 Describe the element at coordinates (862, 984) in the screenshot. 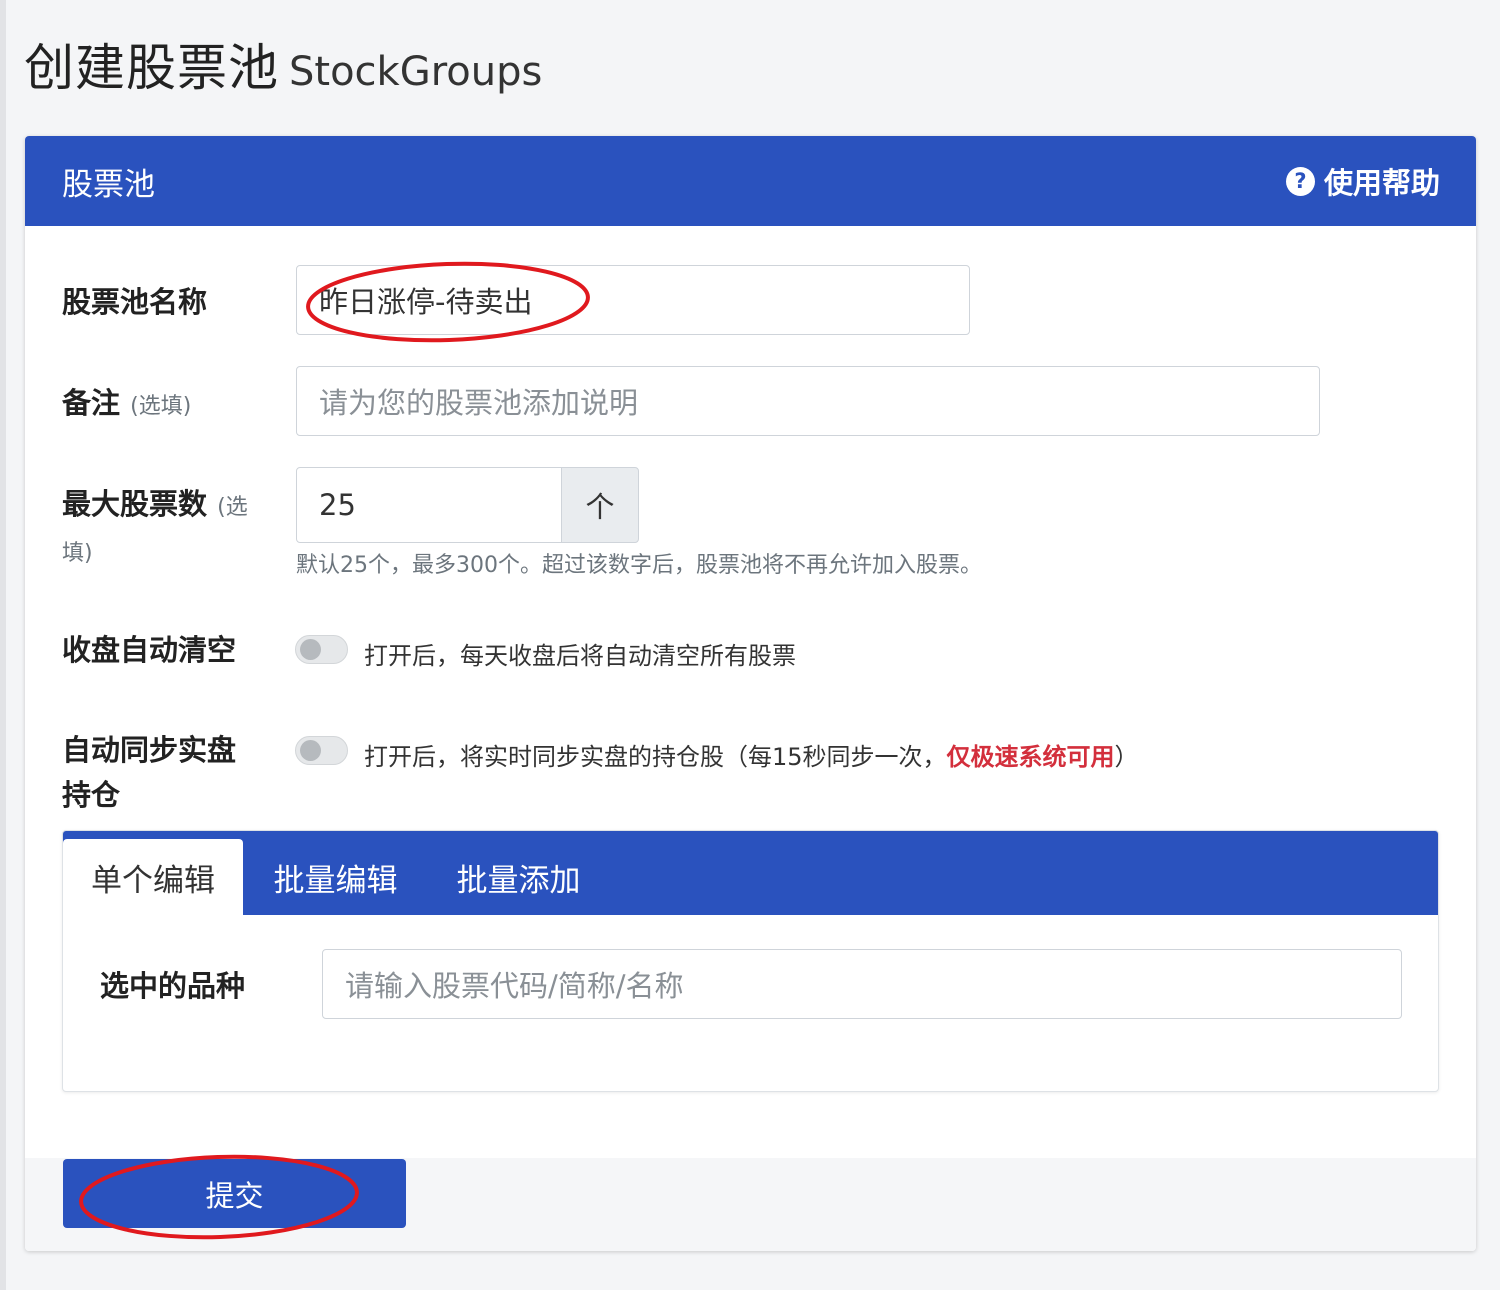

I see `symbol-search-input: 请输入股票代码/简称/名称` at that location.